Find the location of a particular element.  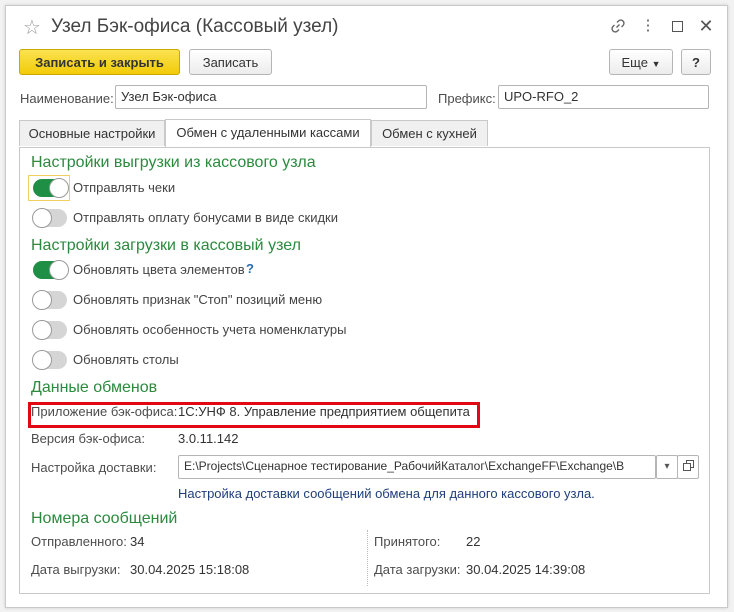

window-title: Узел Бэк-офиса (Кассовый узел) is located at coordinates (195, 26).